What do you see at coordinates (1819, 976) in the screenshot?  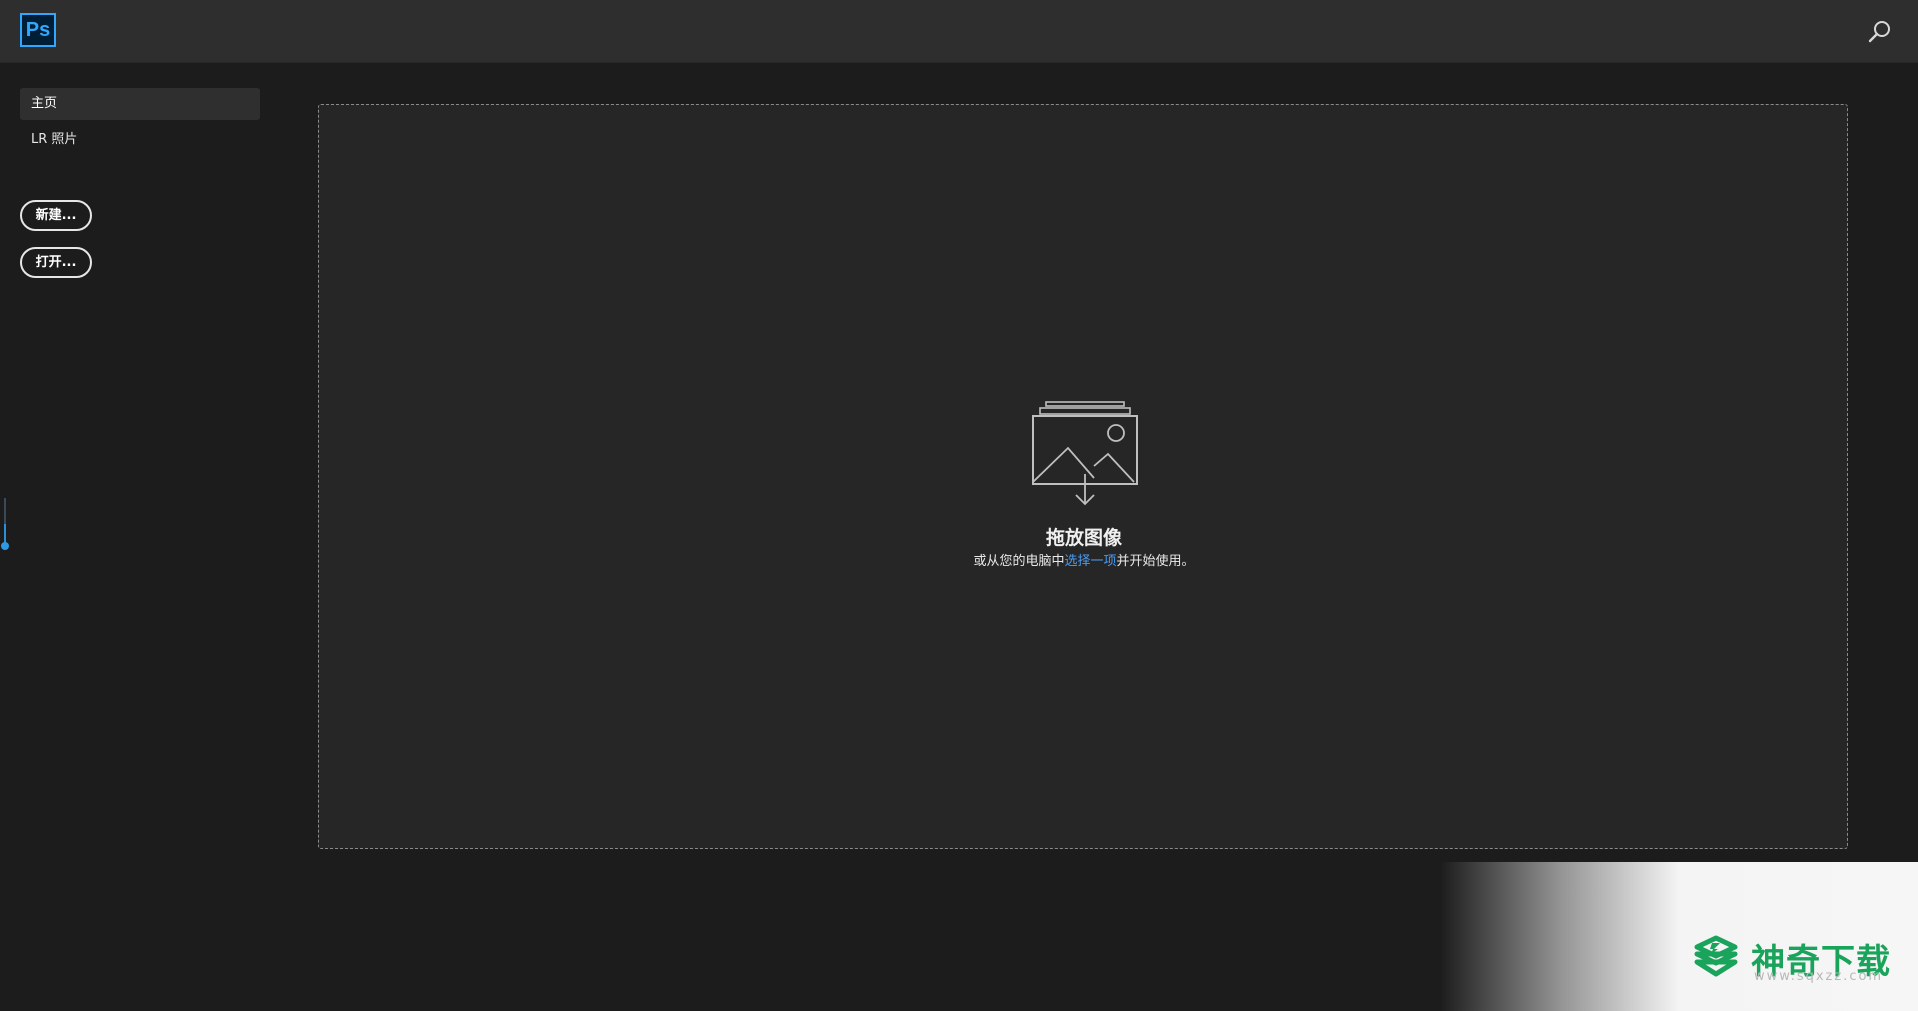 I see `watermark-url: www.sqxzz.com` at bounding box center [1819, 976].